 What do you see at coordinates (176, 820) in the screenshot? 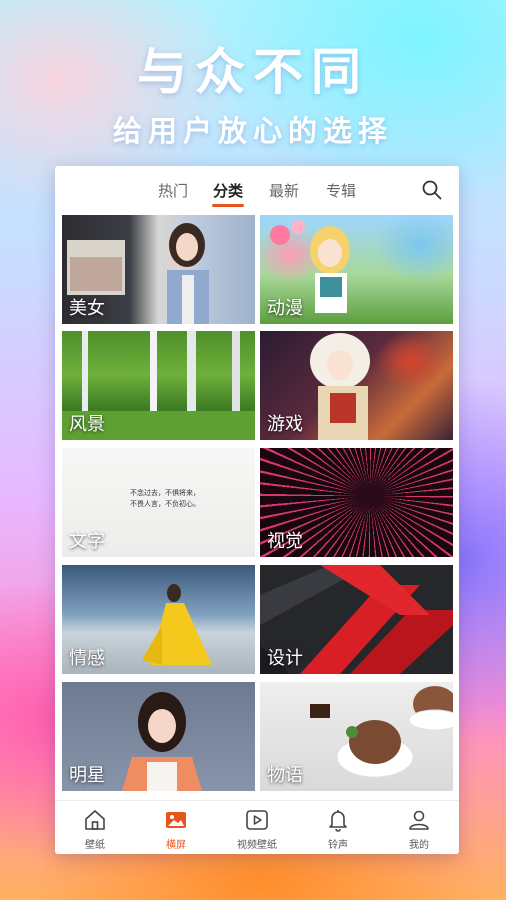
I see `image-icon` at bounding box center [176, 820].